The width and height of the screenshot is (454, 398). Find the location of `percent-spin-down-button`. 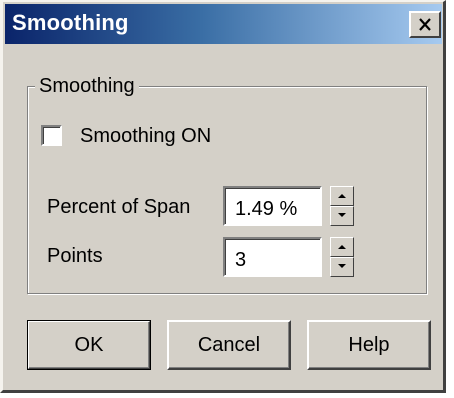

percent-spin-down-button is located at coordinates (342, 216).